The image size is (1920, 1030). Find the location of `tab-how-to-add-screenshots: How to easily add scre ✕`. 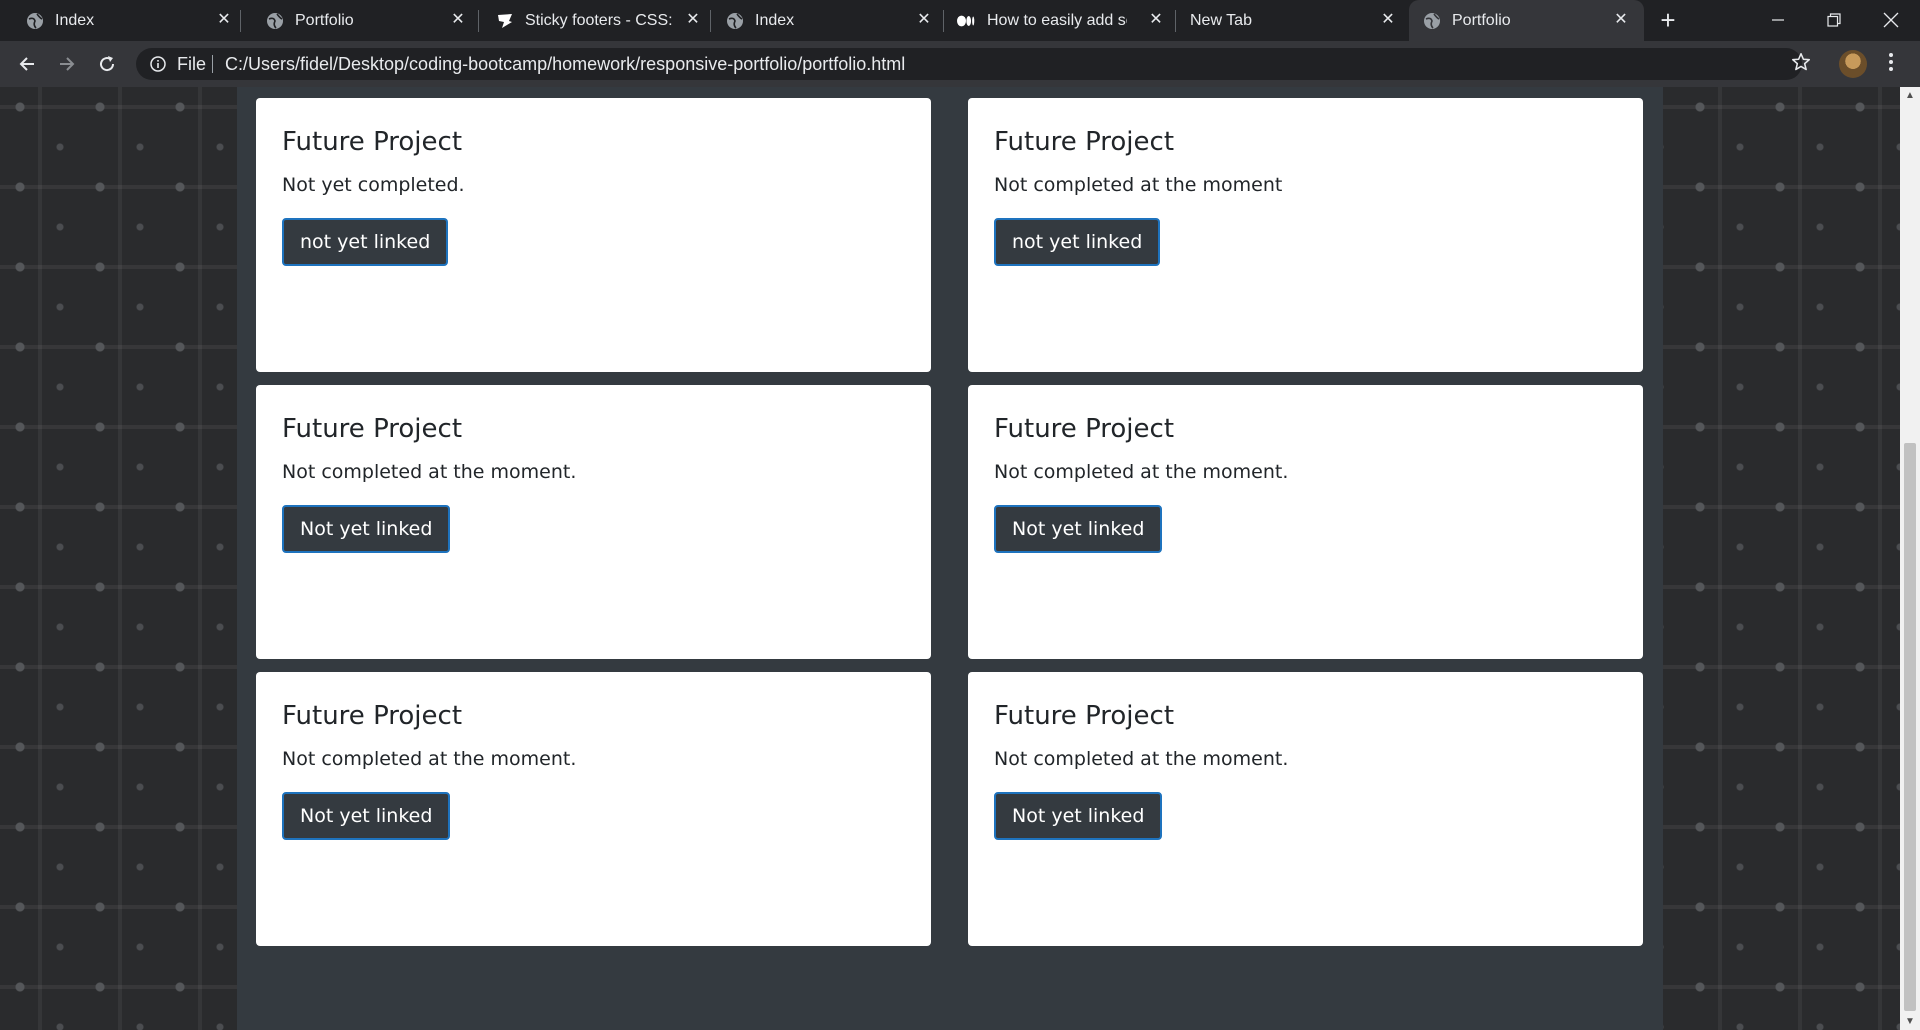

tab-how-to-add-screenshots: How to easily add scre ✕ is located at coordinates (1055, 20).